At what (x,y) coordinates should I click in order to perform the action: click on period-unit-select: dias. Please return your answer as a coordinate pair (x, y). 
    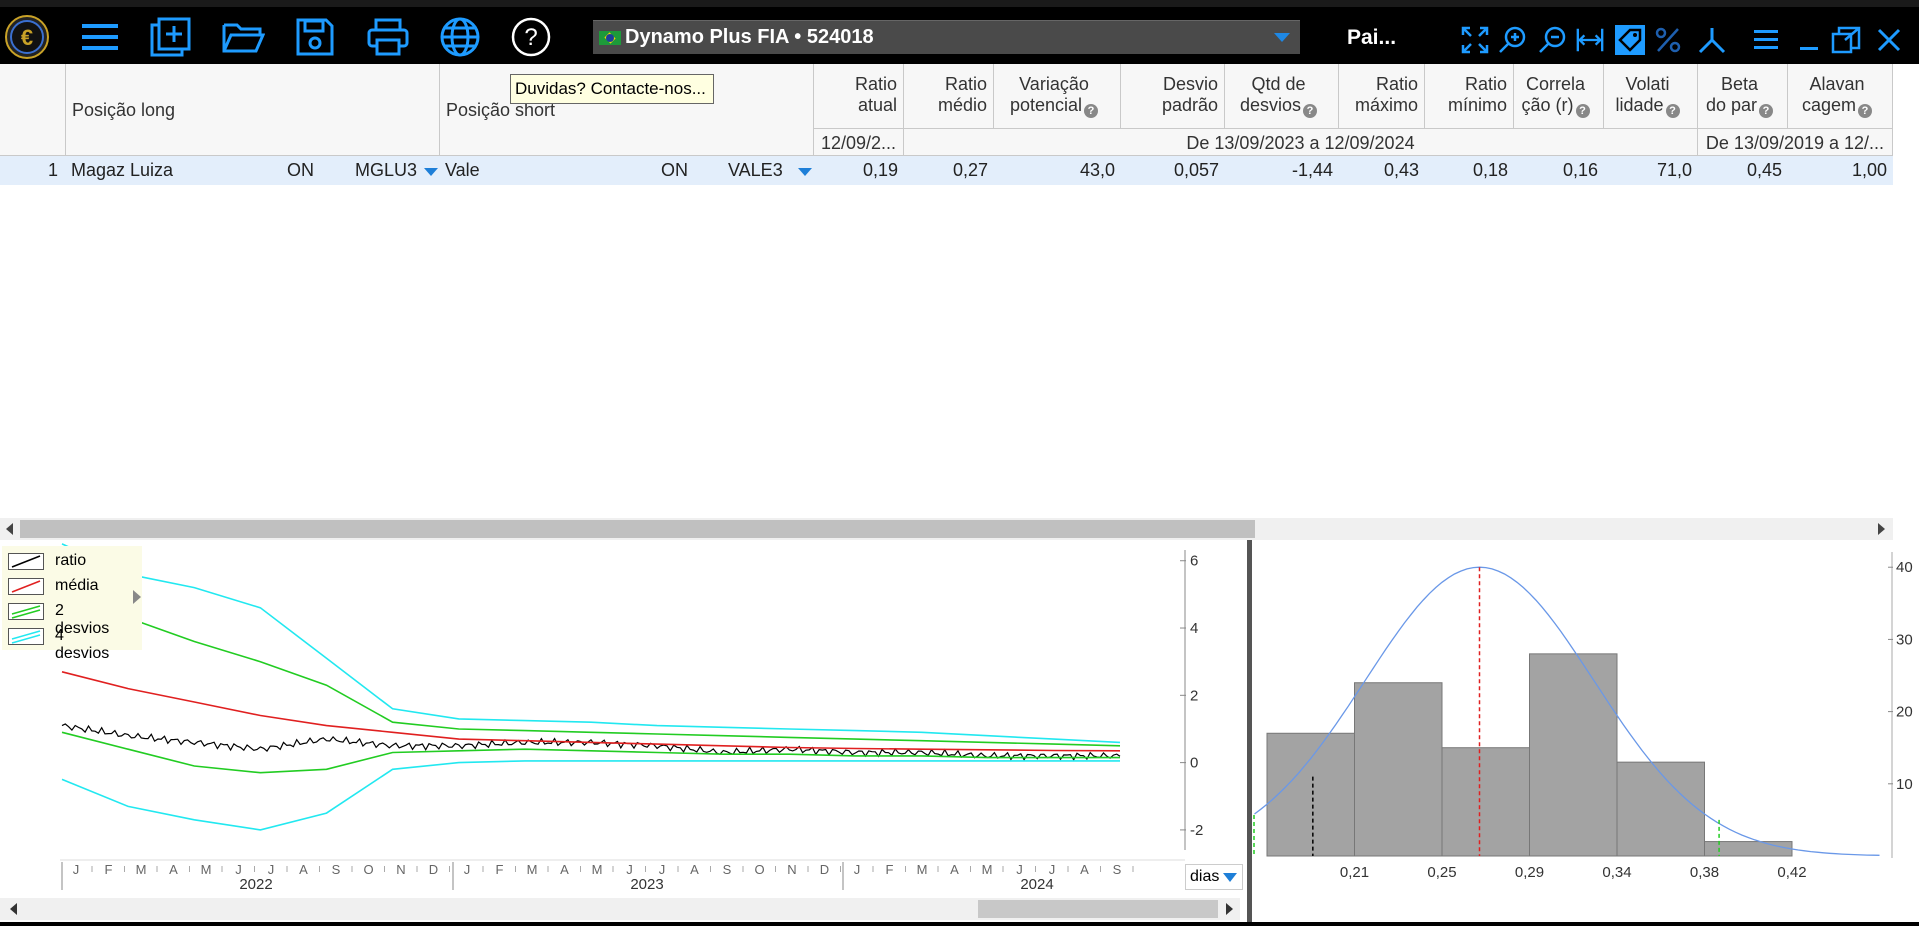
    Looking at the image, I should click on (1214, 877).